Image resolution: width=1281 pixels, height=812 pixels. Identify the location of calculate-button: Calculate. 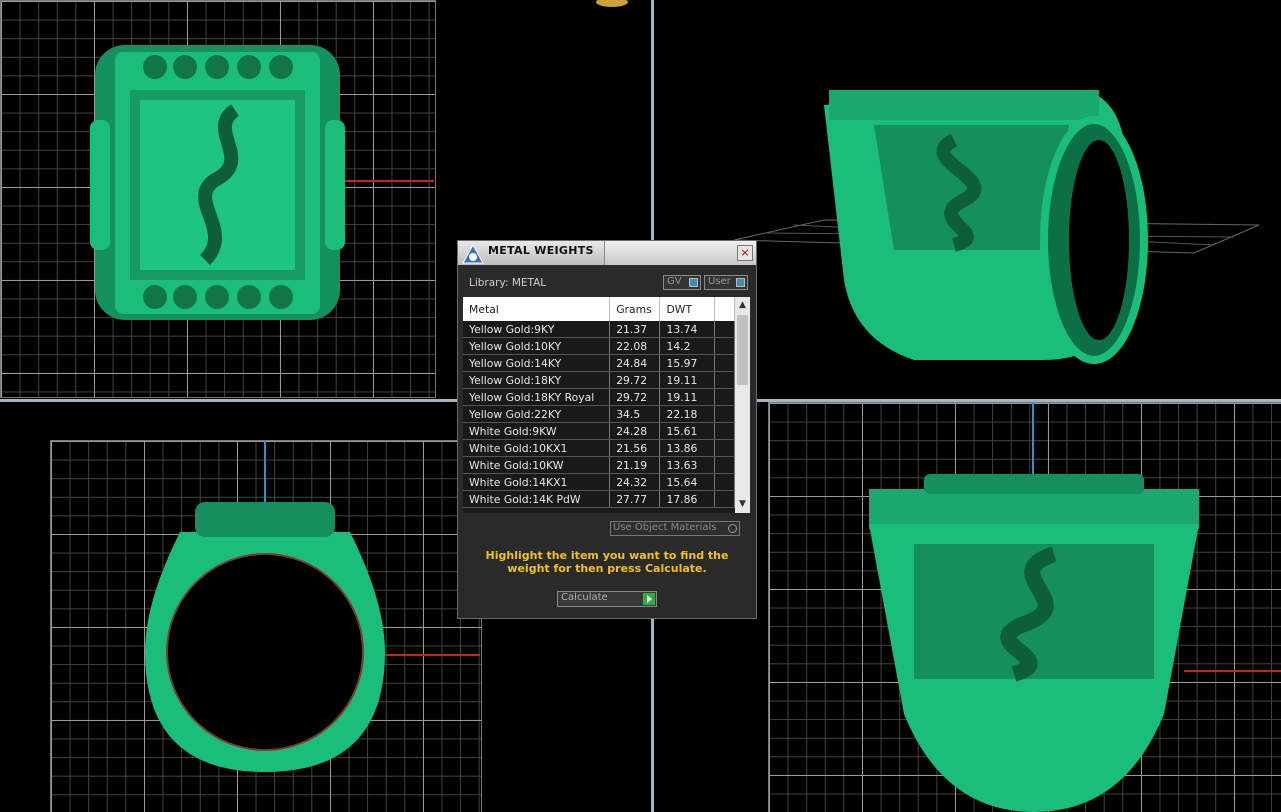
(607, 599).